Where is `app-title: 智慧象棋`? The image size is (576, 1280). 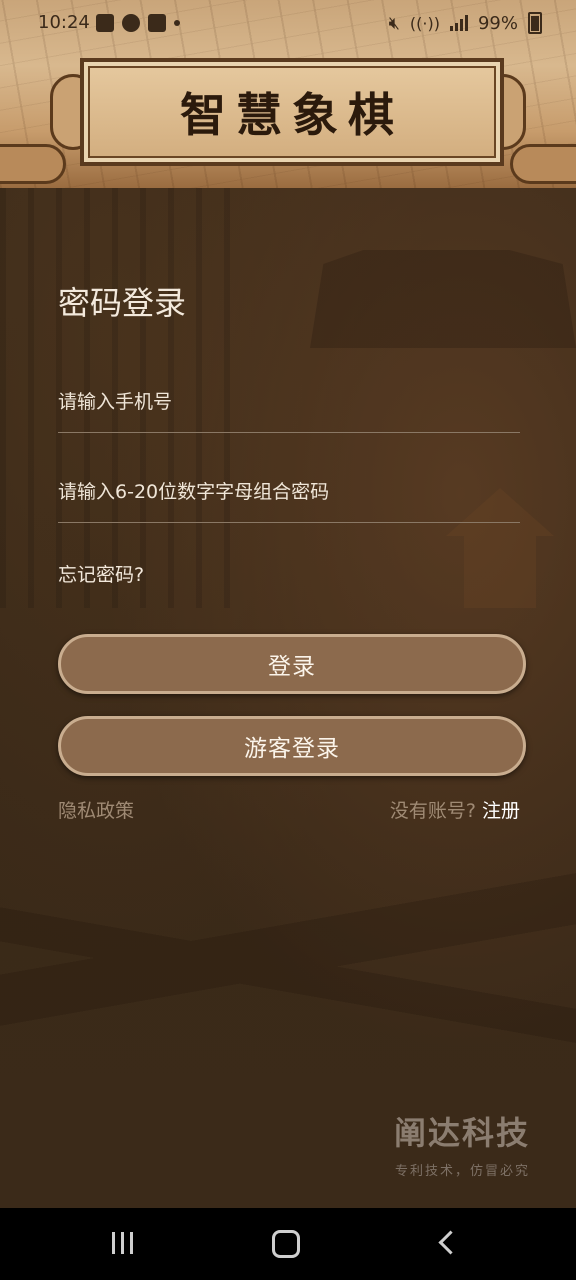
app-title: 智慧象棋 is located at coordinates (292, 115).